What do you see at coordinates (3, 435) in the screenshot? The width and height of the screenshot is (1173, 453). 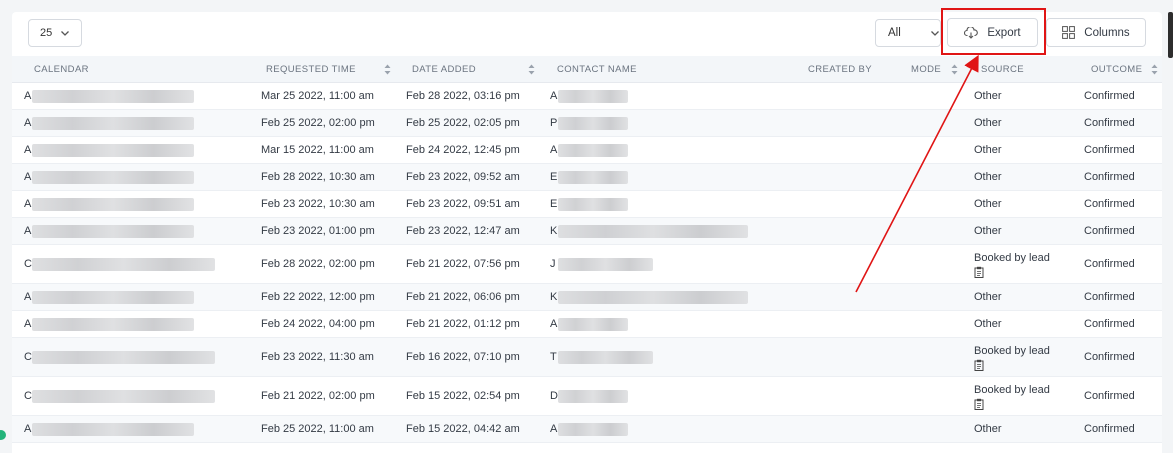 I see `status-dot` at bounding box center [3, 435].